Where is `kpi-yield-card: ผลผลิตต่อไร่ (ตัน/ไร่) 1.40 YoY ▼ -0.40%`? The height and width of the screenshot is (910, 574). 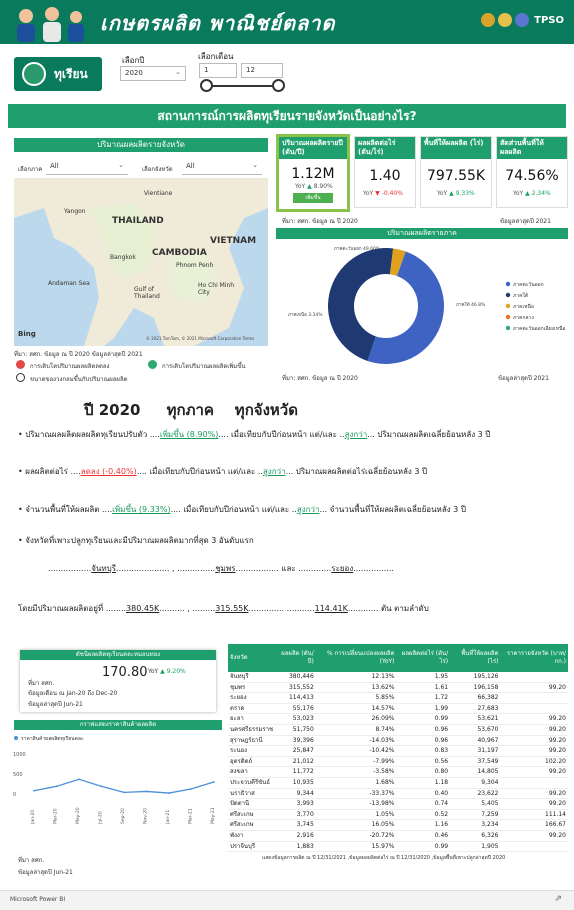
kpi-yield-card: ผลผลิตต่อไร่ (ตัน/ไร่) 1.40 YoY ▼ -0.40% is located at coordinates (385, 172).